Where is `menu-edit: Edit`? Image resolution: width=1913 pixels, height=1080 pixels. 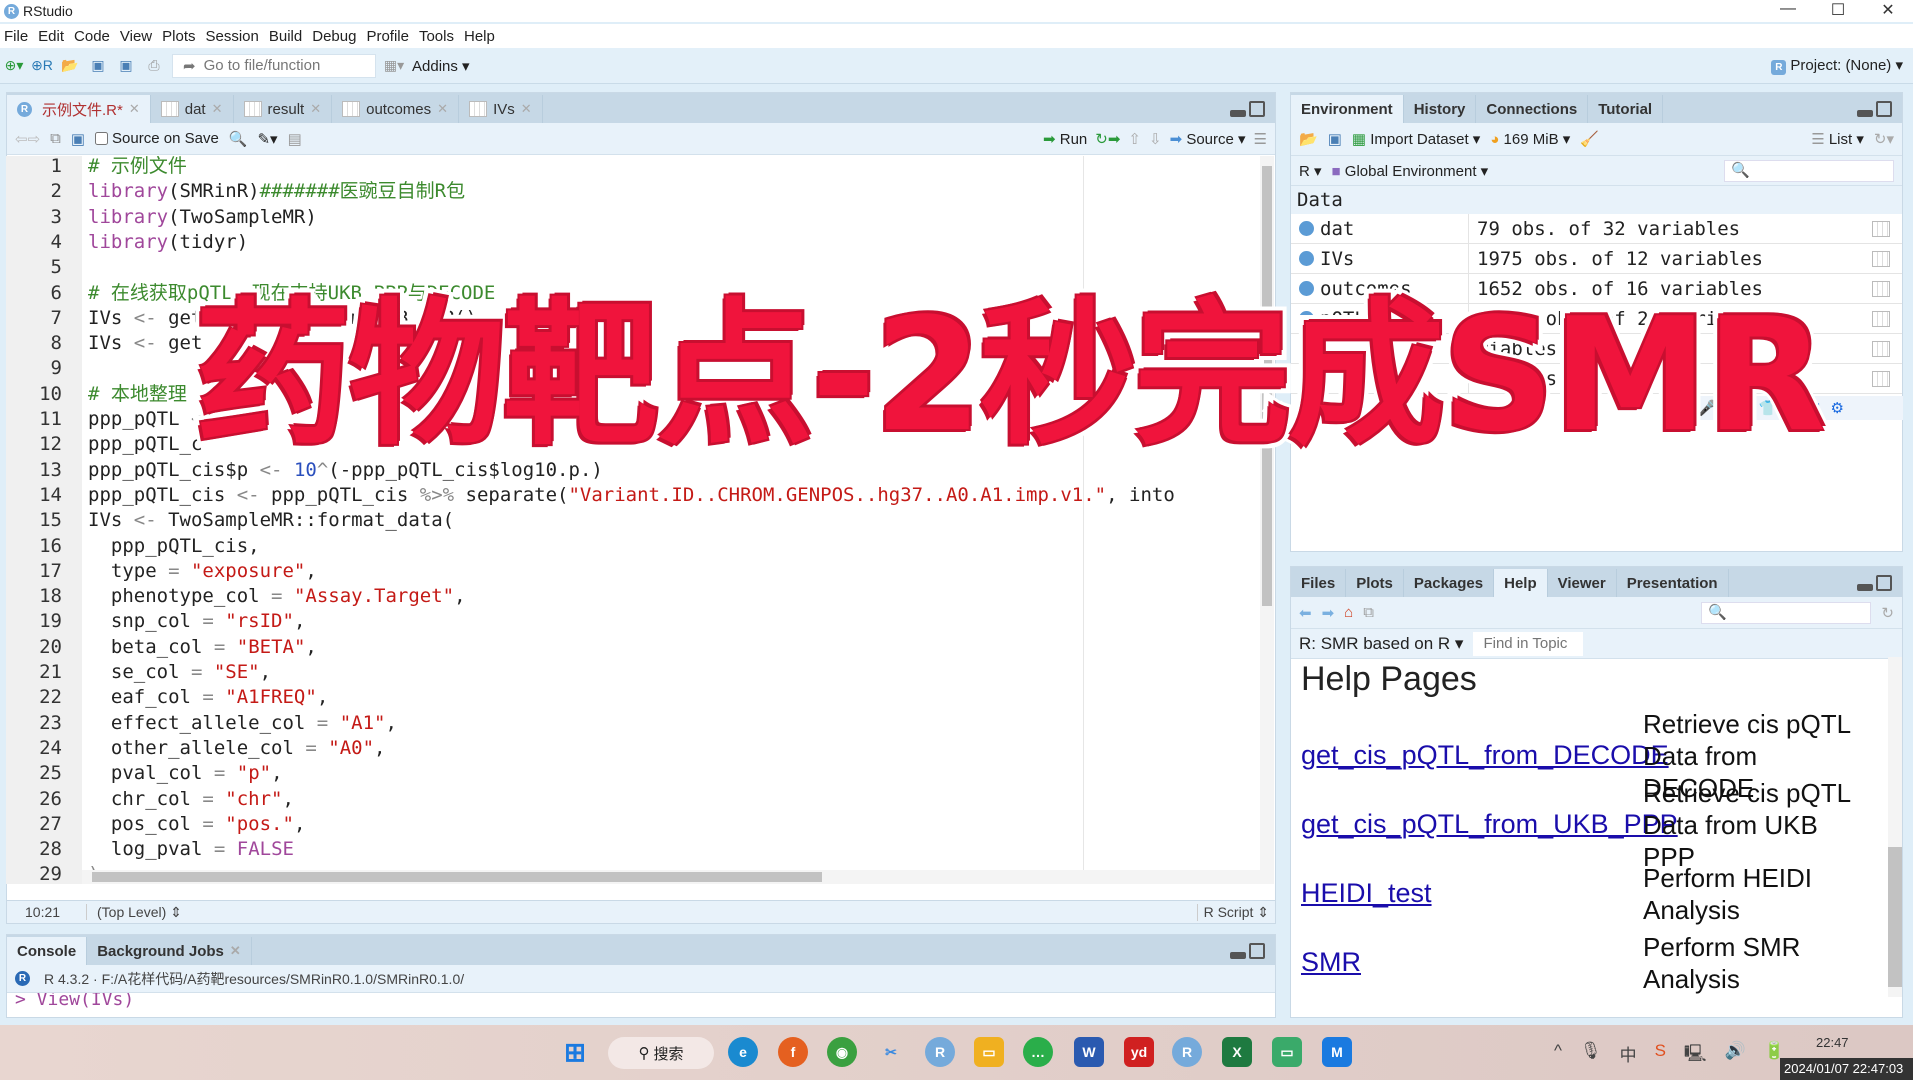
menu-edit: Edit is located at coordinates (52, 36).